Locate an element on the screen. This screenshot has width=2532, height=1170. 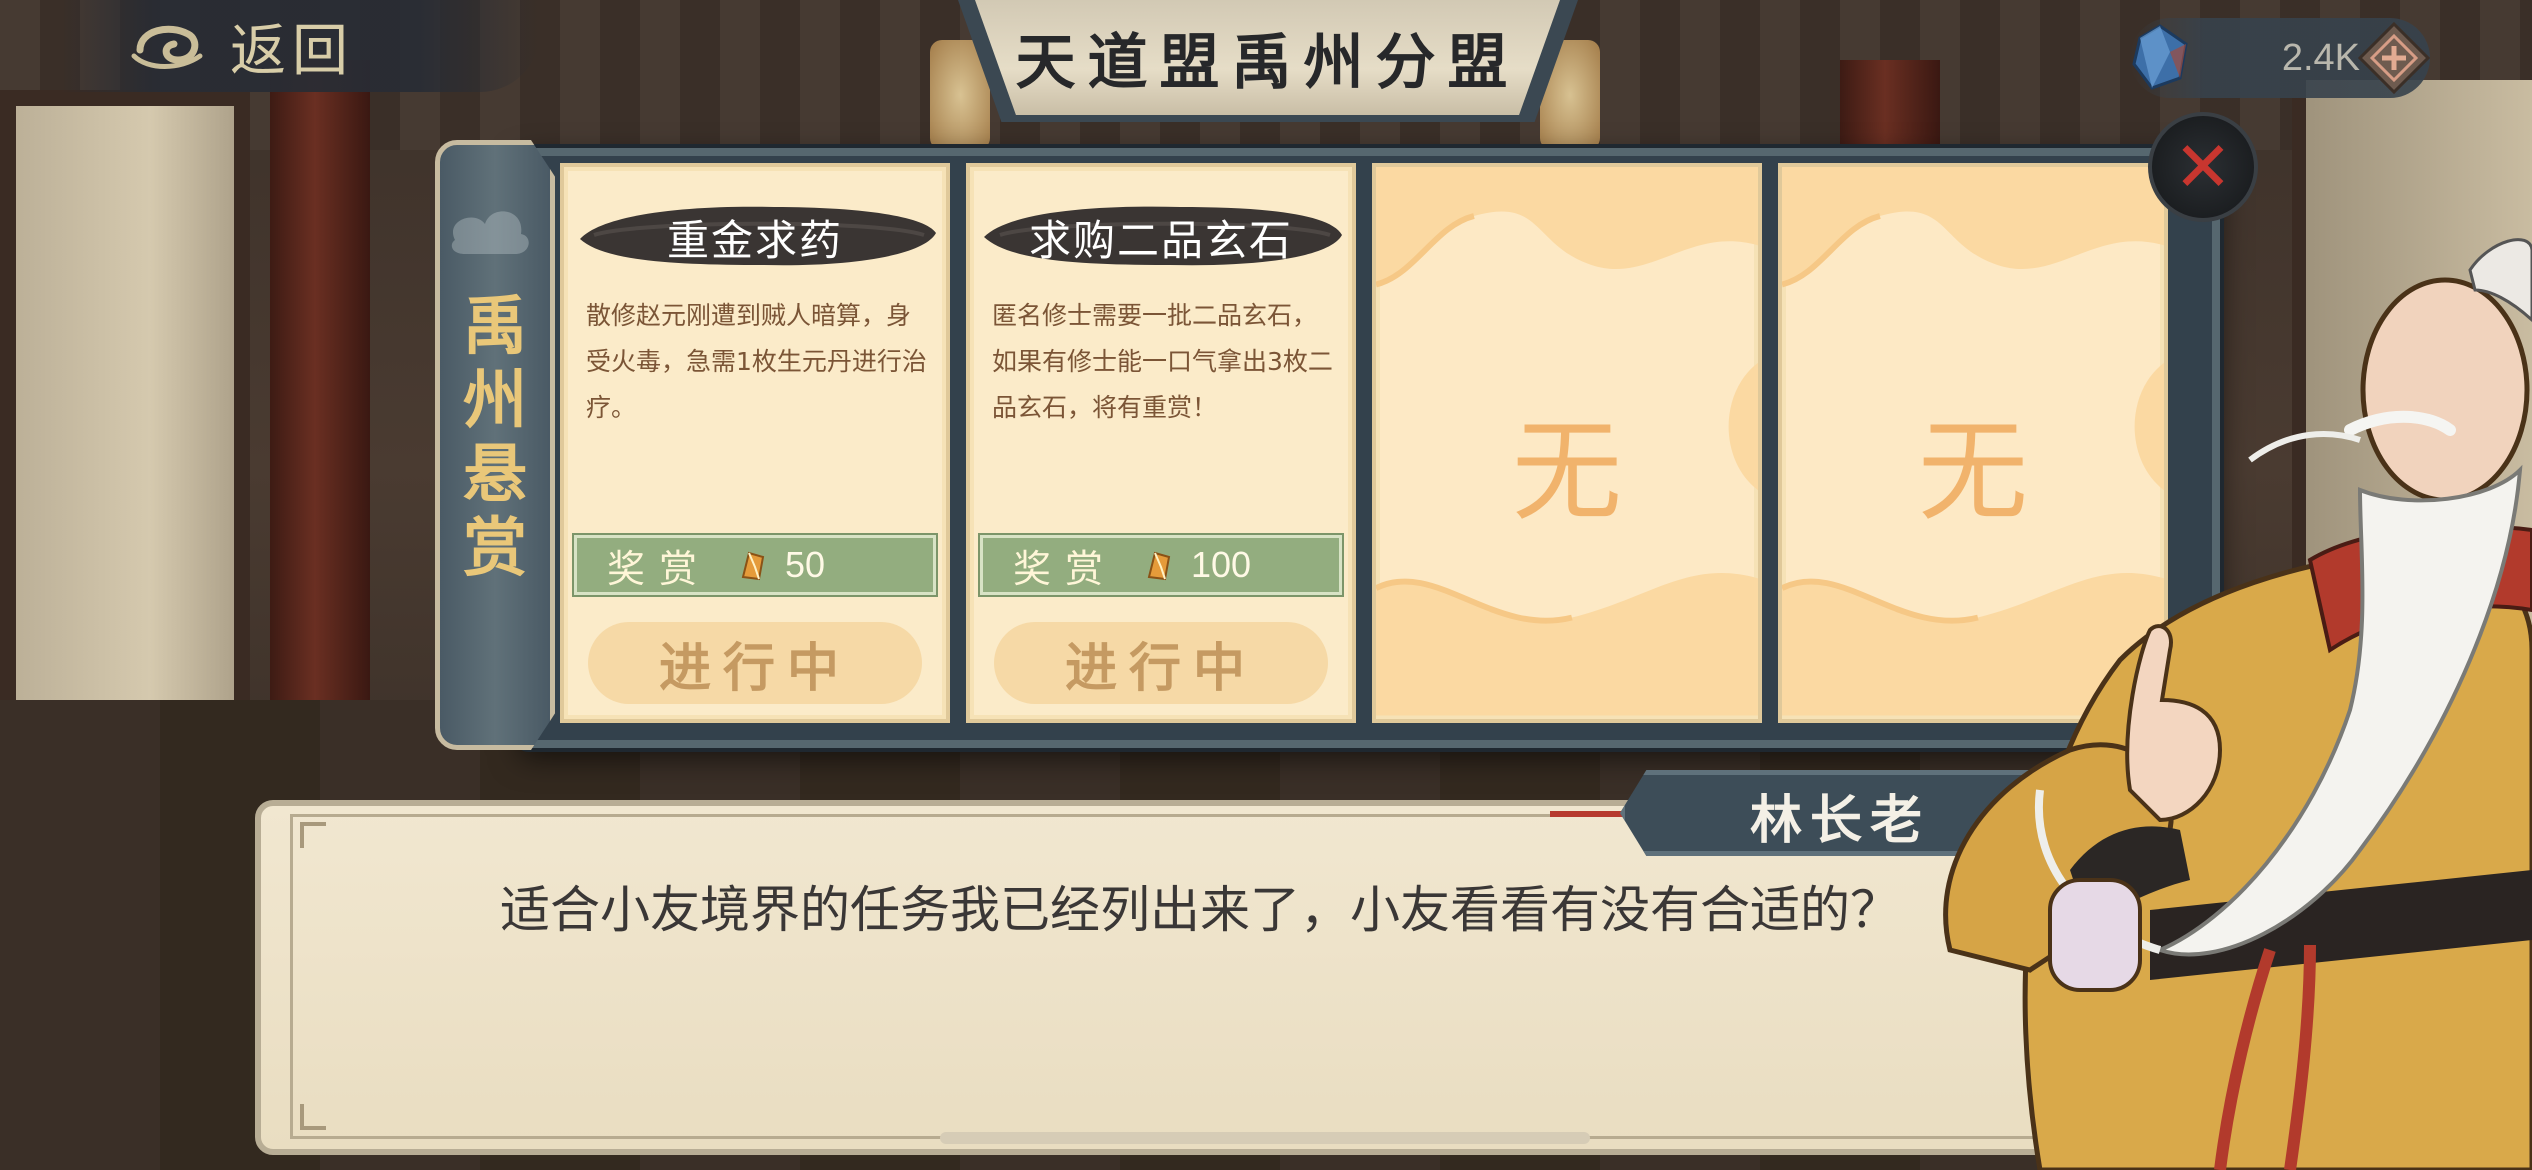
card-title: 求购二品玄石 is located at coordinates (1160, 240).